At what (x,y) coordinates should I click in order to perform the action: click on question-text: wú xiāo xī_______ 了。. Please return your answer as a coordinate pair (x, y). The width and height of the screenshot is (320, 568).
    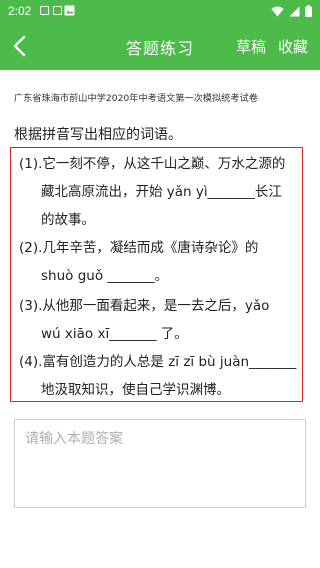
    Looking at the image, I should click on (114, 334).